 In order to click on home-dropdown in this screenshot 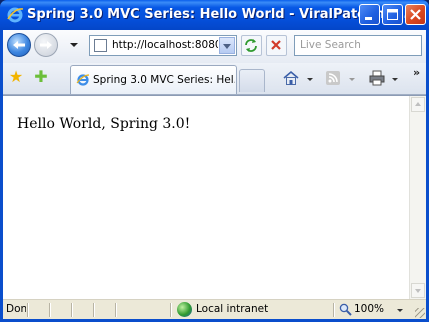, I will do `click(310, 79)`.